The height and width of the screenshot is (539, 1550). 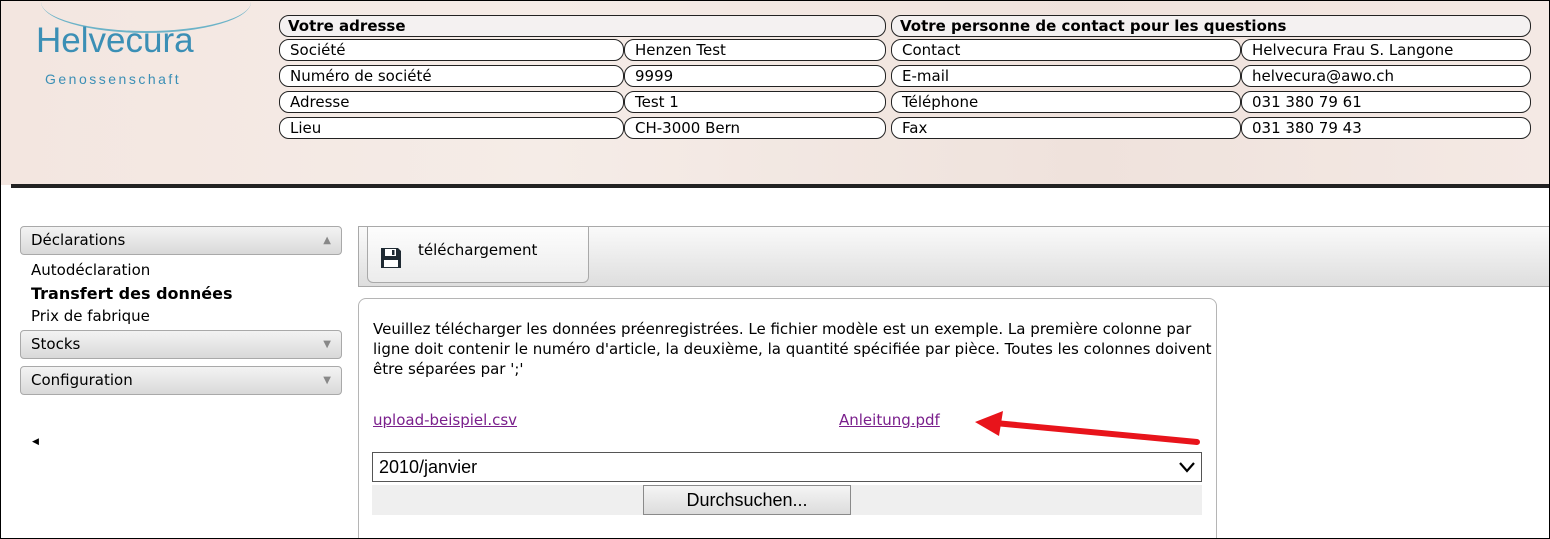 What do you see at coordinates (445, 420) in the screenshot?
I see `sample-csv-link: upload-beispiel.csv` at bounding box center [445, 420].